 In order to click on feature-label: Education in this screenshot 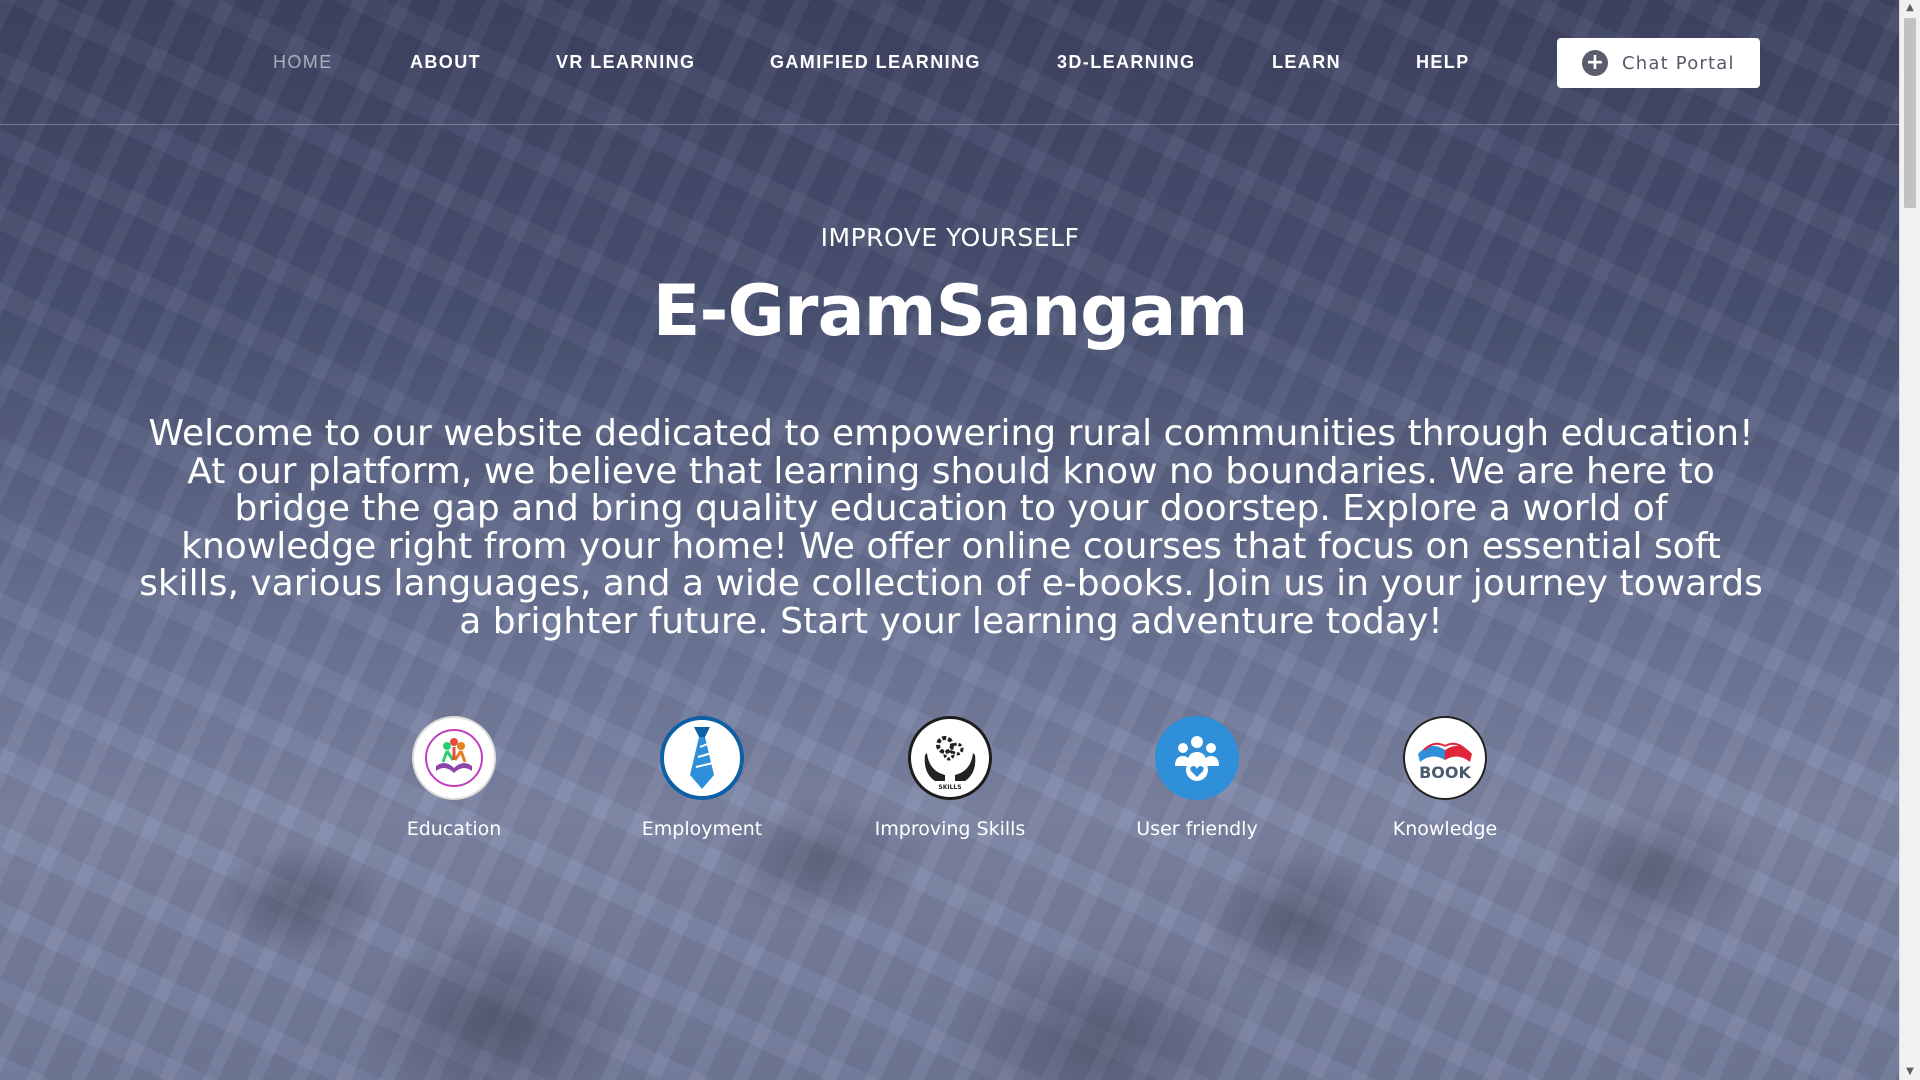, I will do `click(454, 829)`.